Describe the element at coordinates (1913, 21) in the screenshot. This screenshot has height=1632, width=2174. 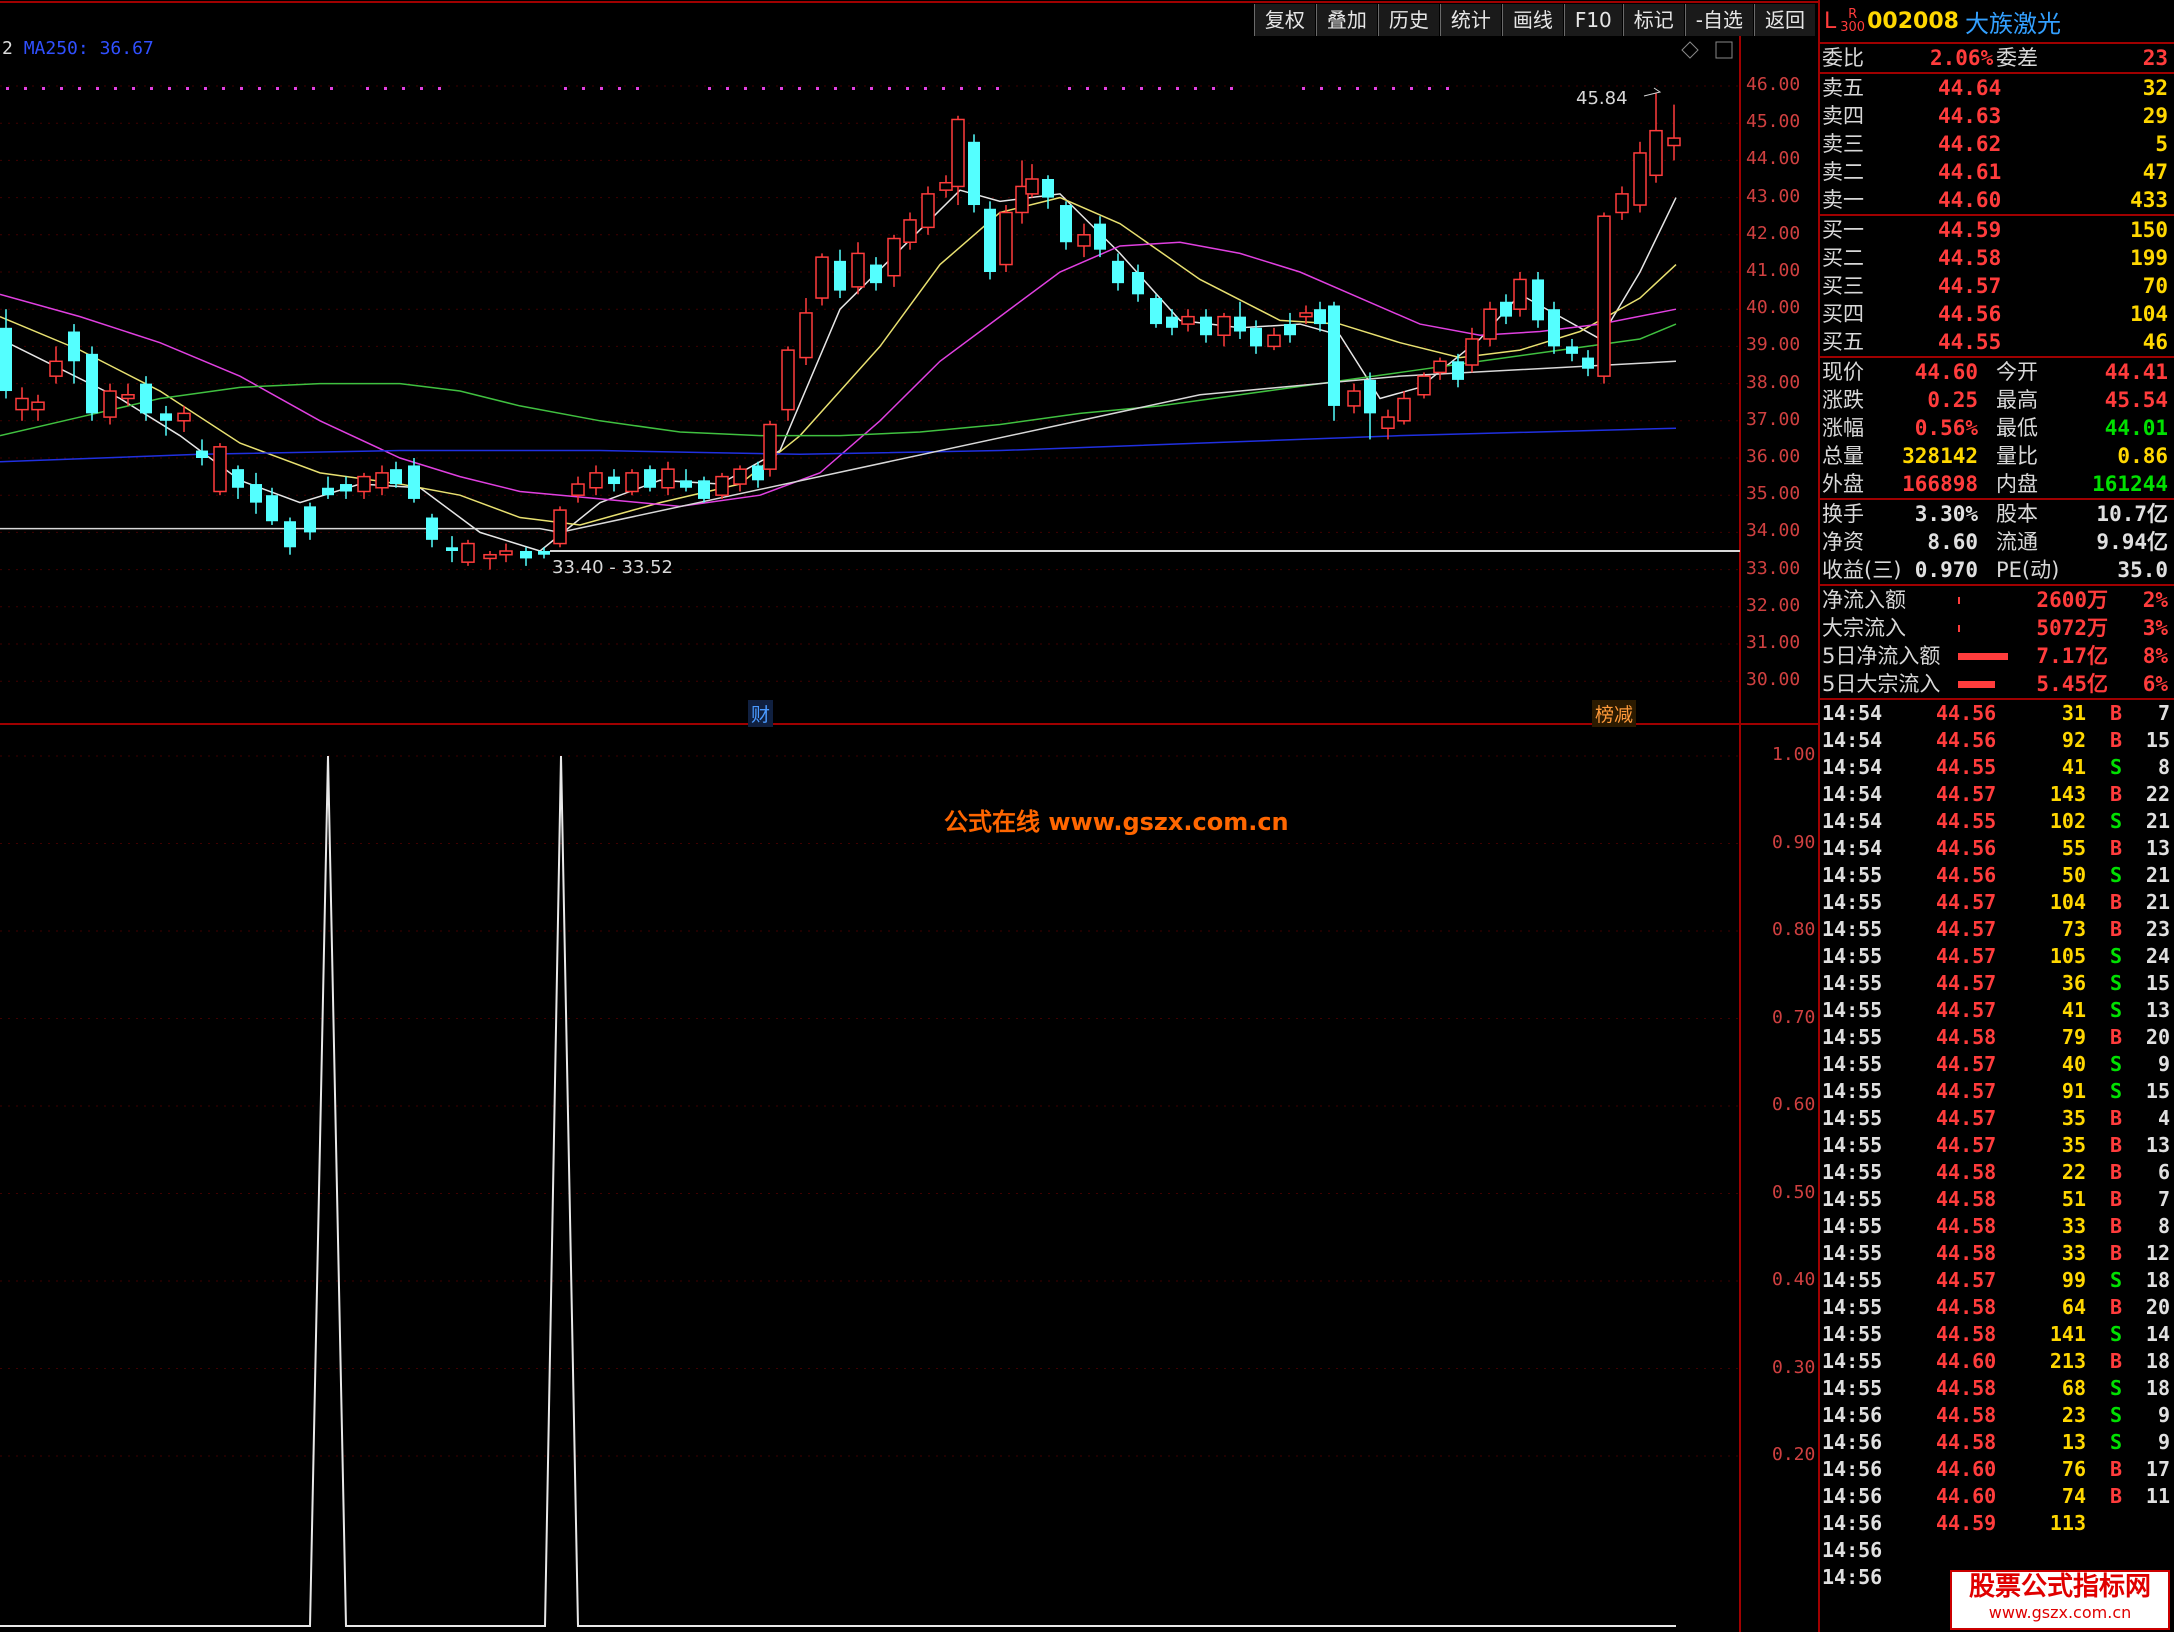
I see `stock-code: 002008` at that location.